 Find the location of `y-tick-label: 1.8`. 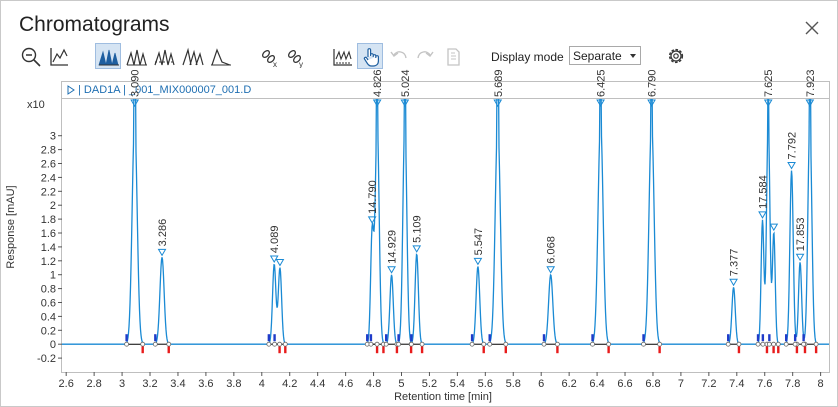

y-tick-label: 1.8 is located at coordinates (48, 220).